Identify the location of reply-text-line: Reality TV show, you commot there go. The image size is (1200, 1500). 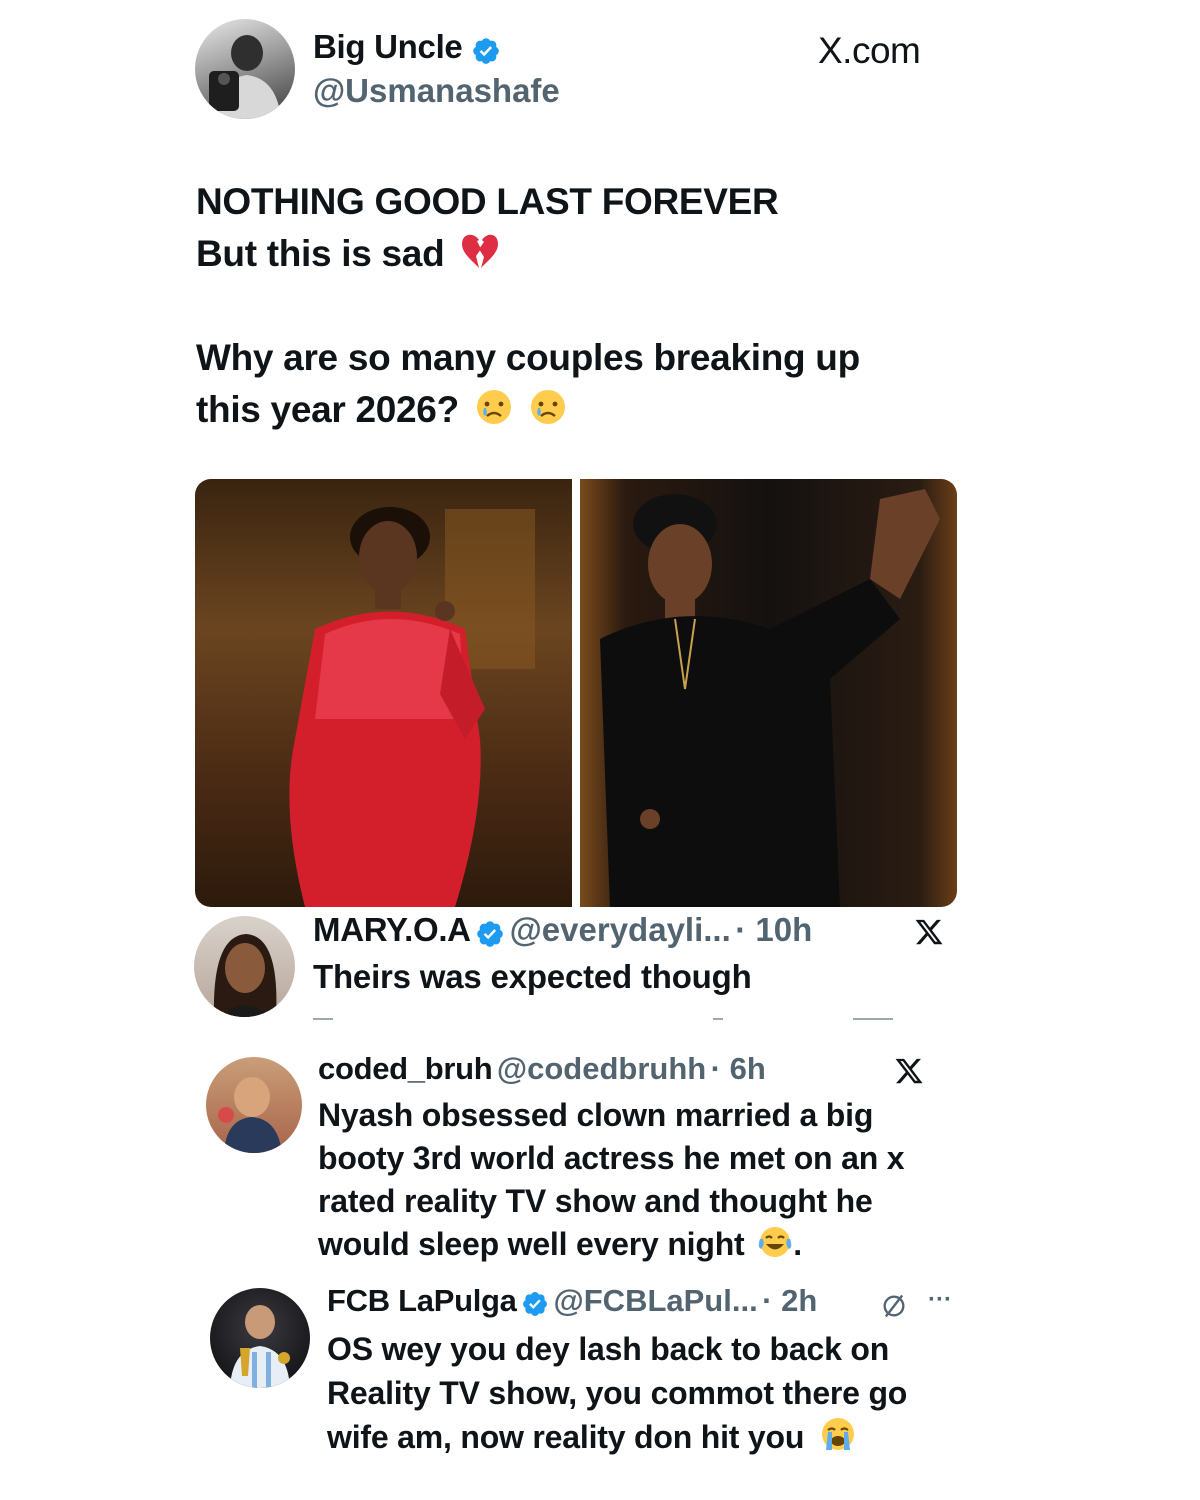
(617, 1393).